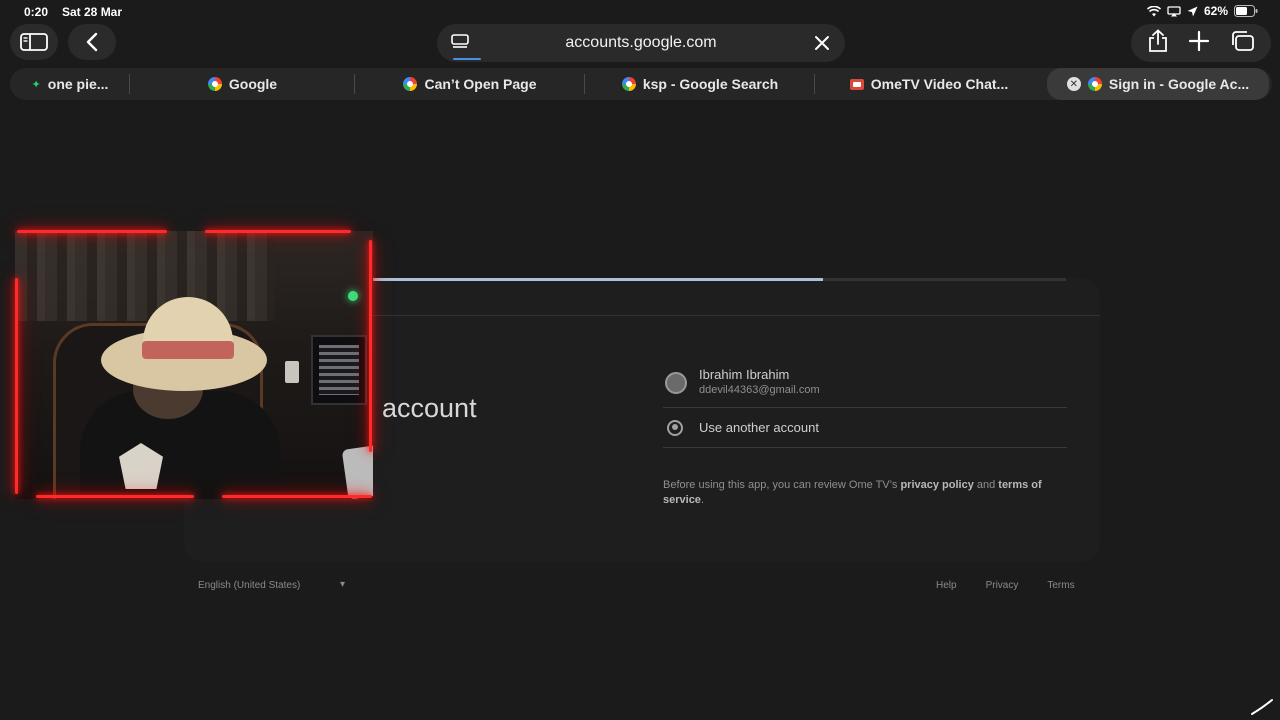 The height and width of the screenshot is (720, 1280). What do you see at coordinates (1174, 10) in the screenshot?
I see `screen-mirroring-icon` at bounding box center [1174, 10].